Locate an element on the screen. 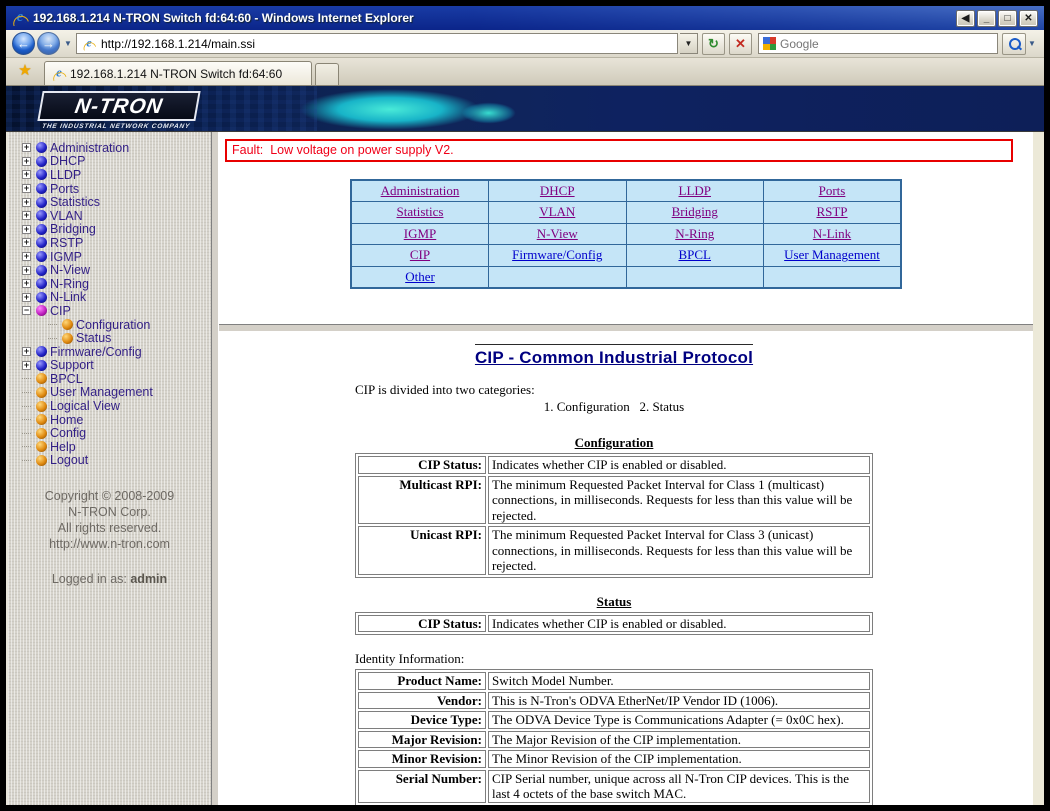 This screenshot has height=811, width=1050. minimize-button: _ is located at coordinates (986, 18).